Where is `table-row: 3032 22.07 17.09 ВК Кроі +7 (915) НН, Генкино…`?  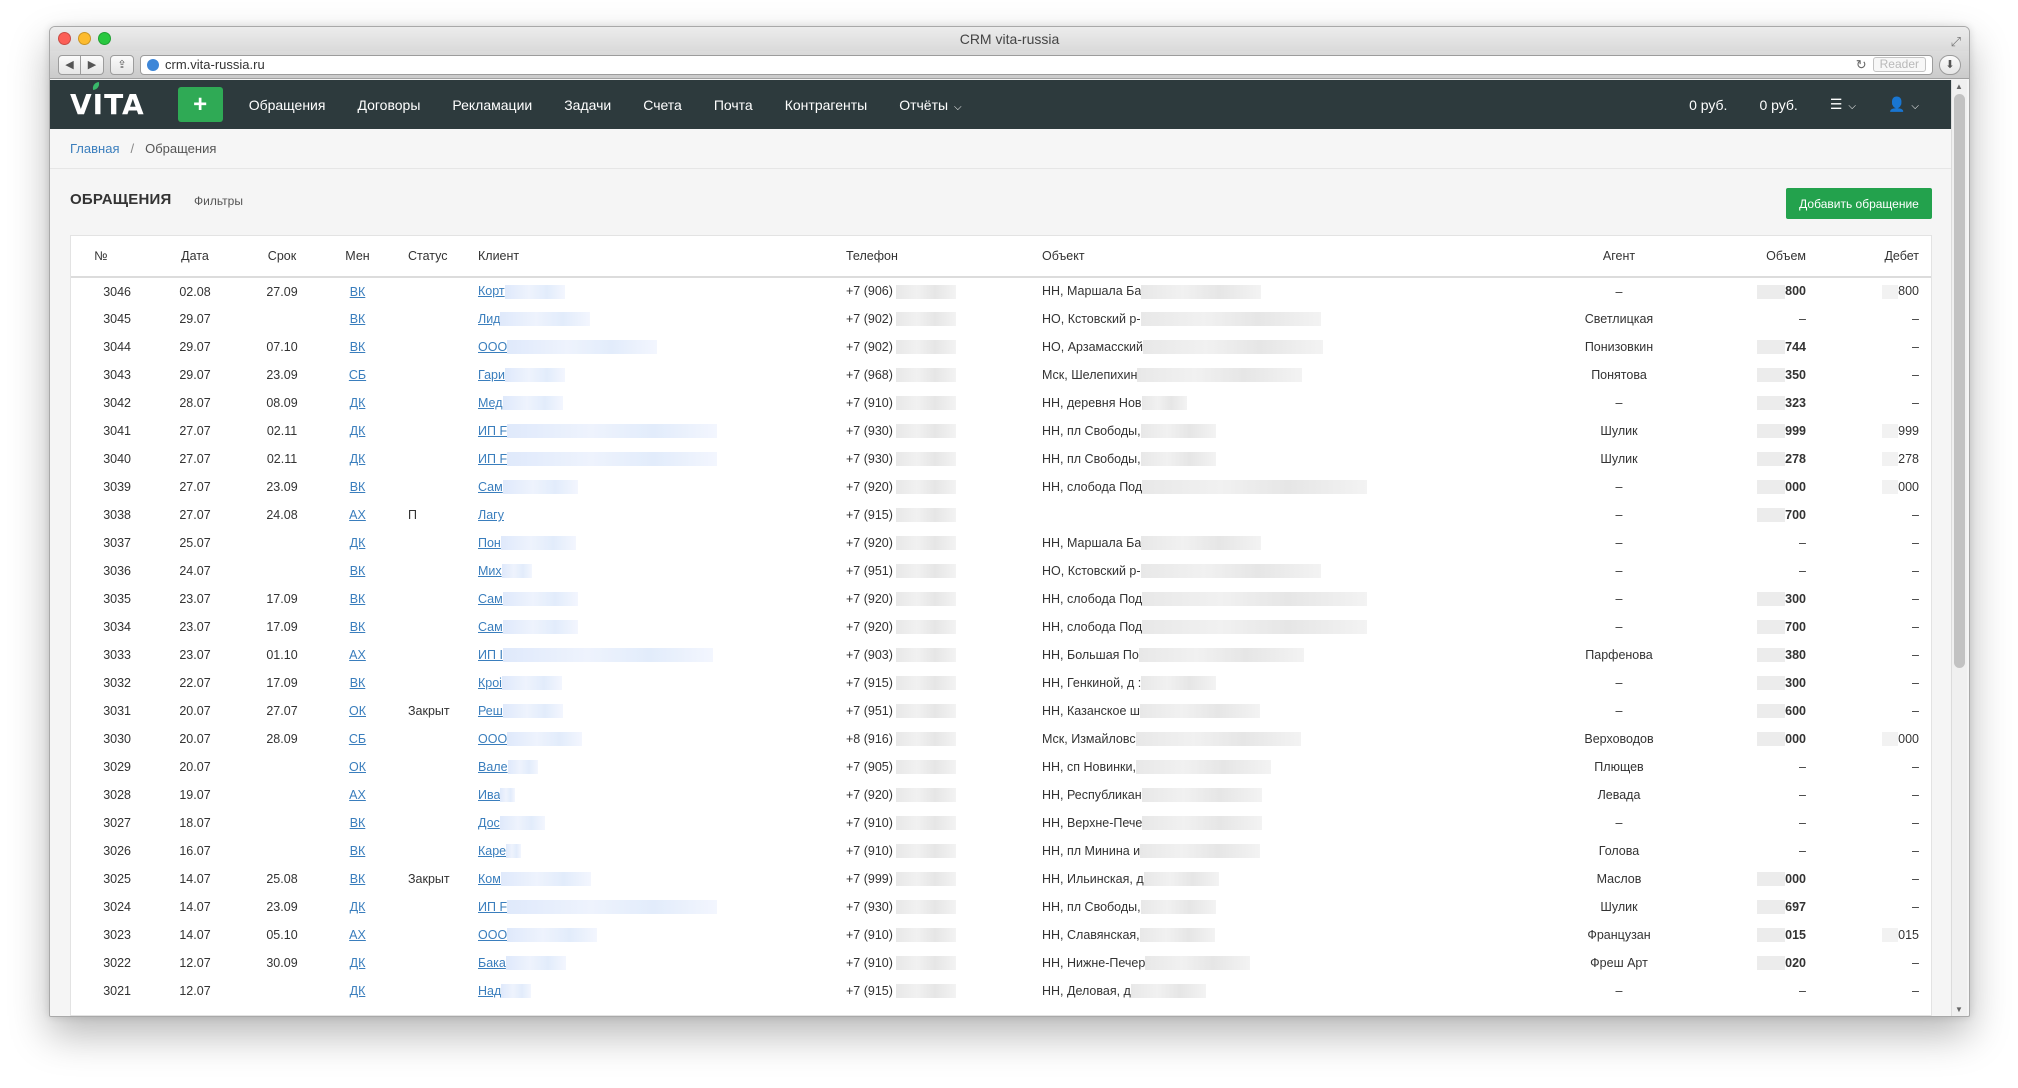 table-row: 3032 22.07 17.09 ВК Кроі +7 (915) НН, Генкино… is located at coordinates (1001, 683).